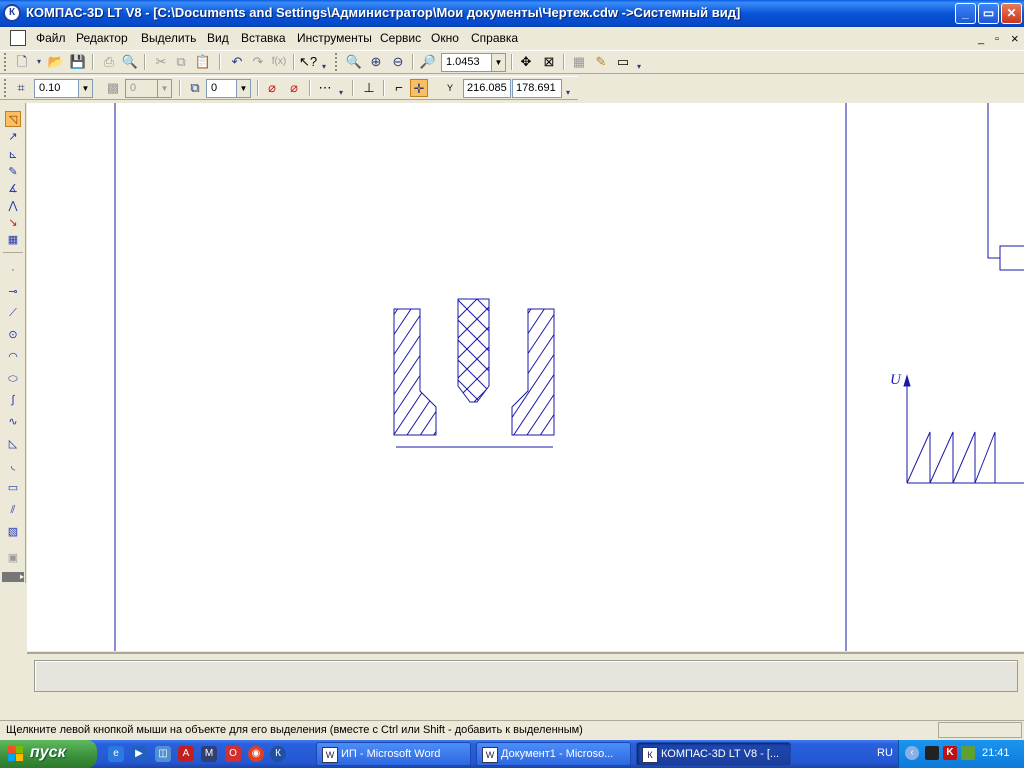 This screenshot has width=1024, height=768. Describe the element at coordinates (354, 62) in the screenshot. I see `zoom-icon: 🔍` at that location.